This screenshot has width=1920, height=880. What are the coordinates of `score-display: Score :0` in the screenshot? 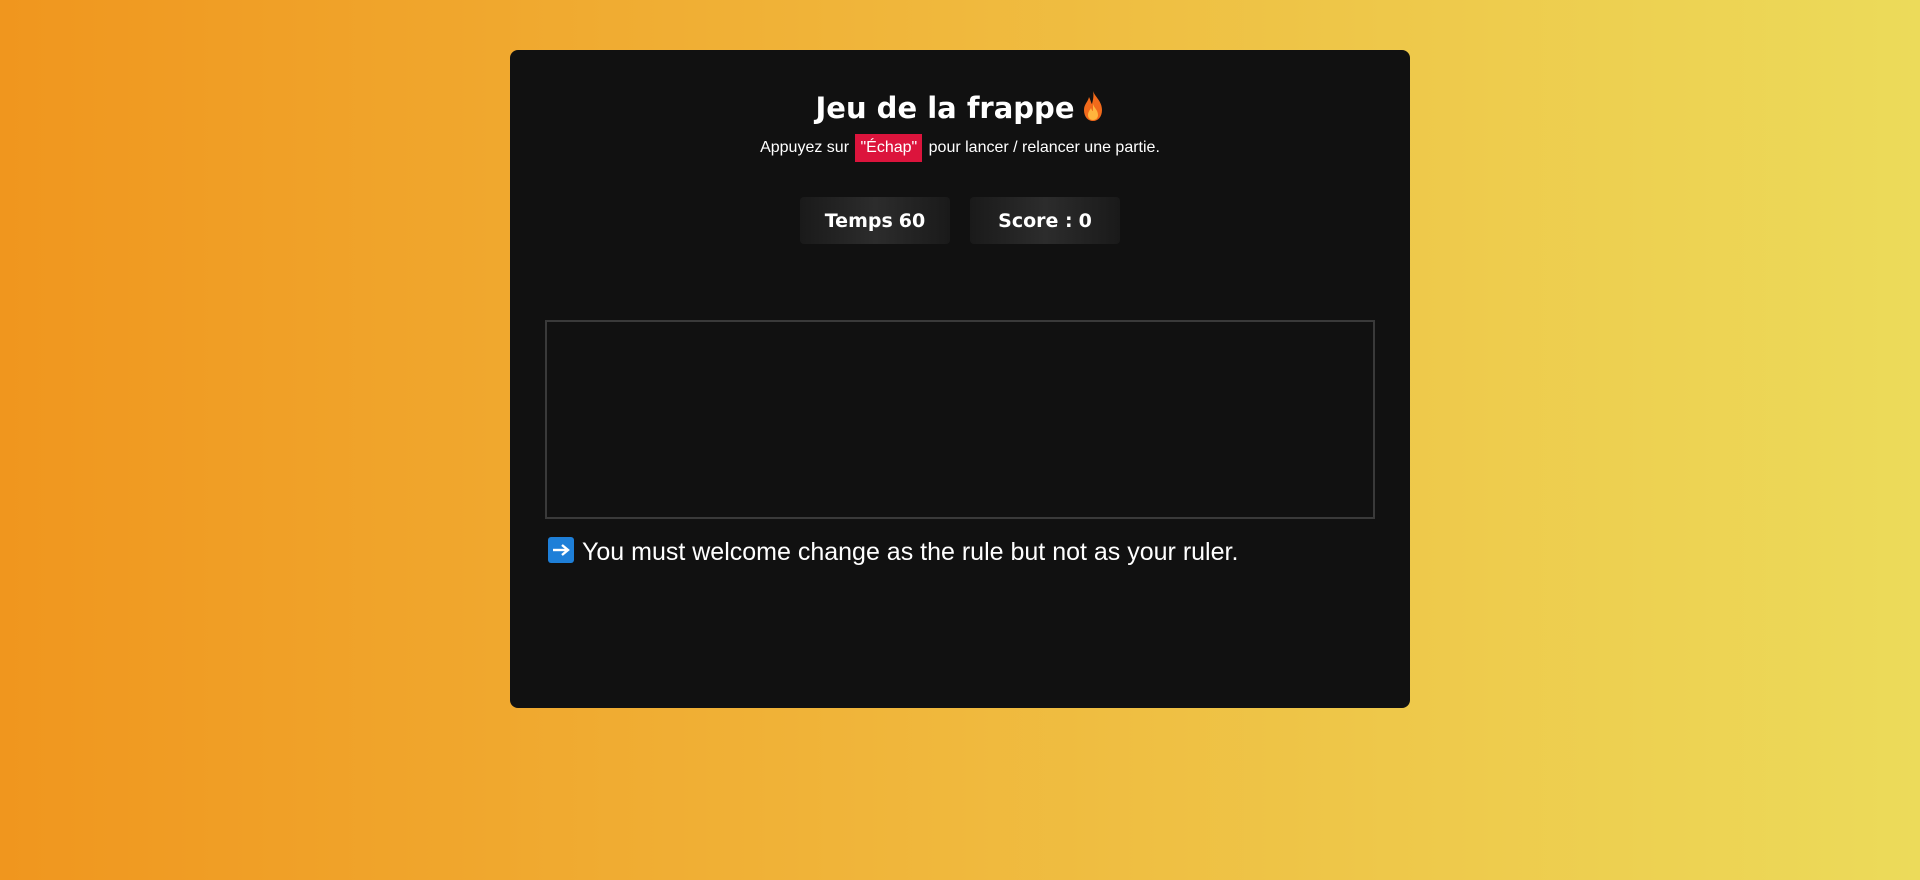 It's located at (1045, 220).